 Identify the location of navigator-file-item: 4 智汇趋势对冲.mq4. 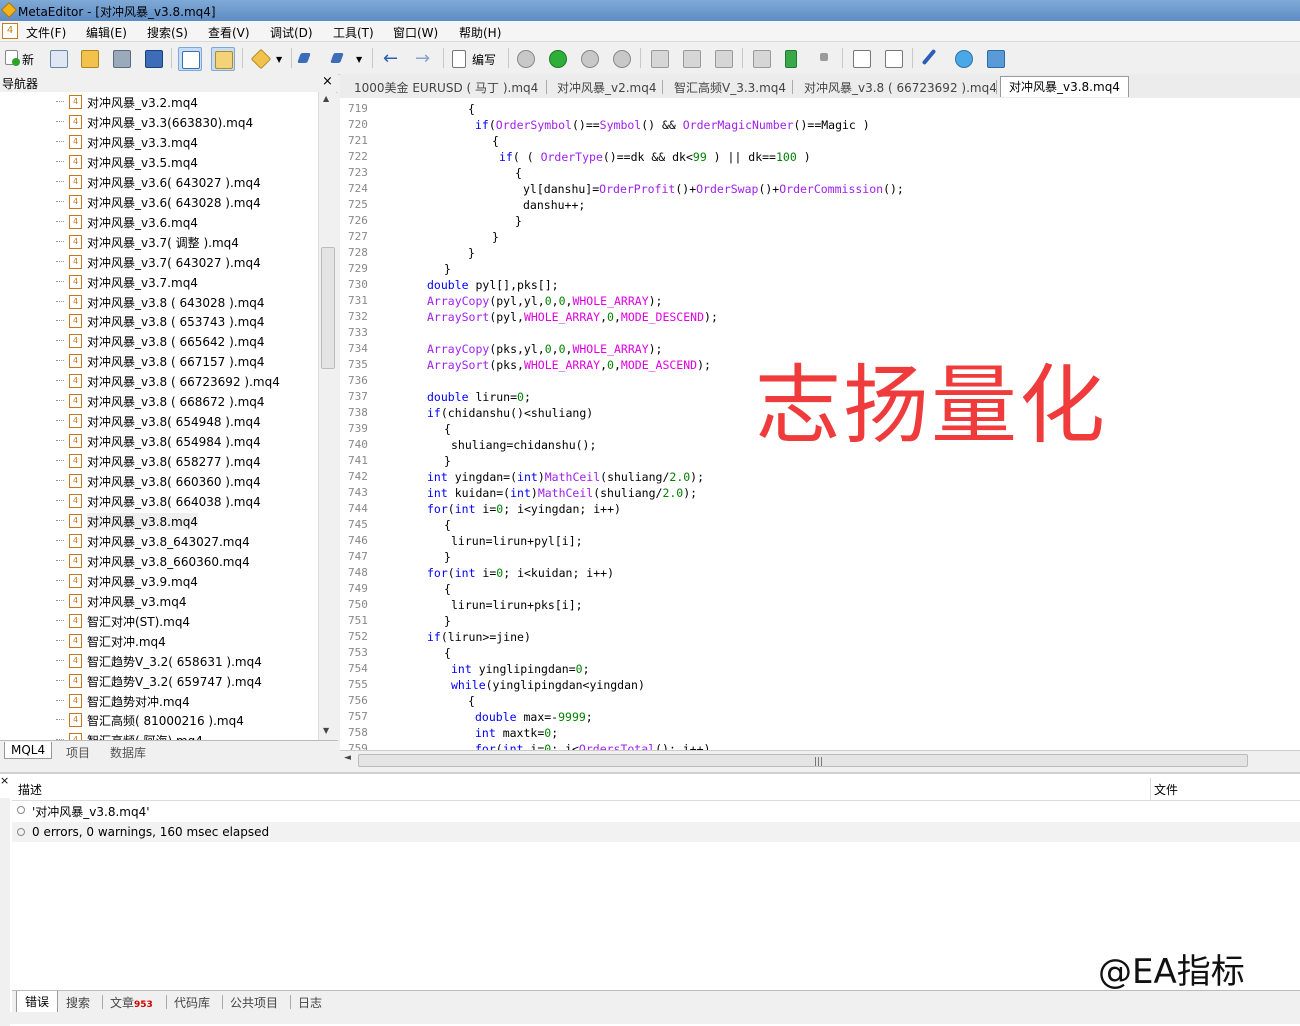
(191, 701).